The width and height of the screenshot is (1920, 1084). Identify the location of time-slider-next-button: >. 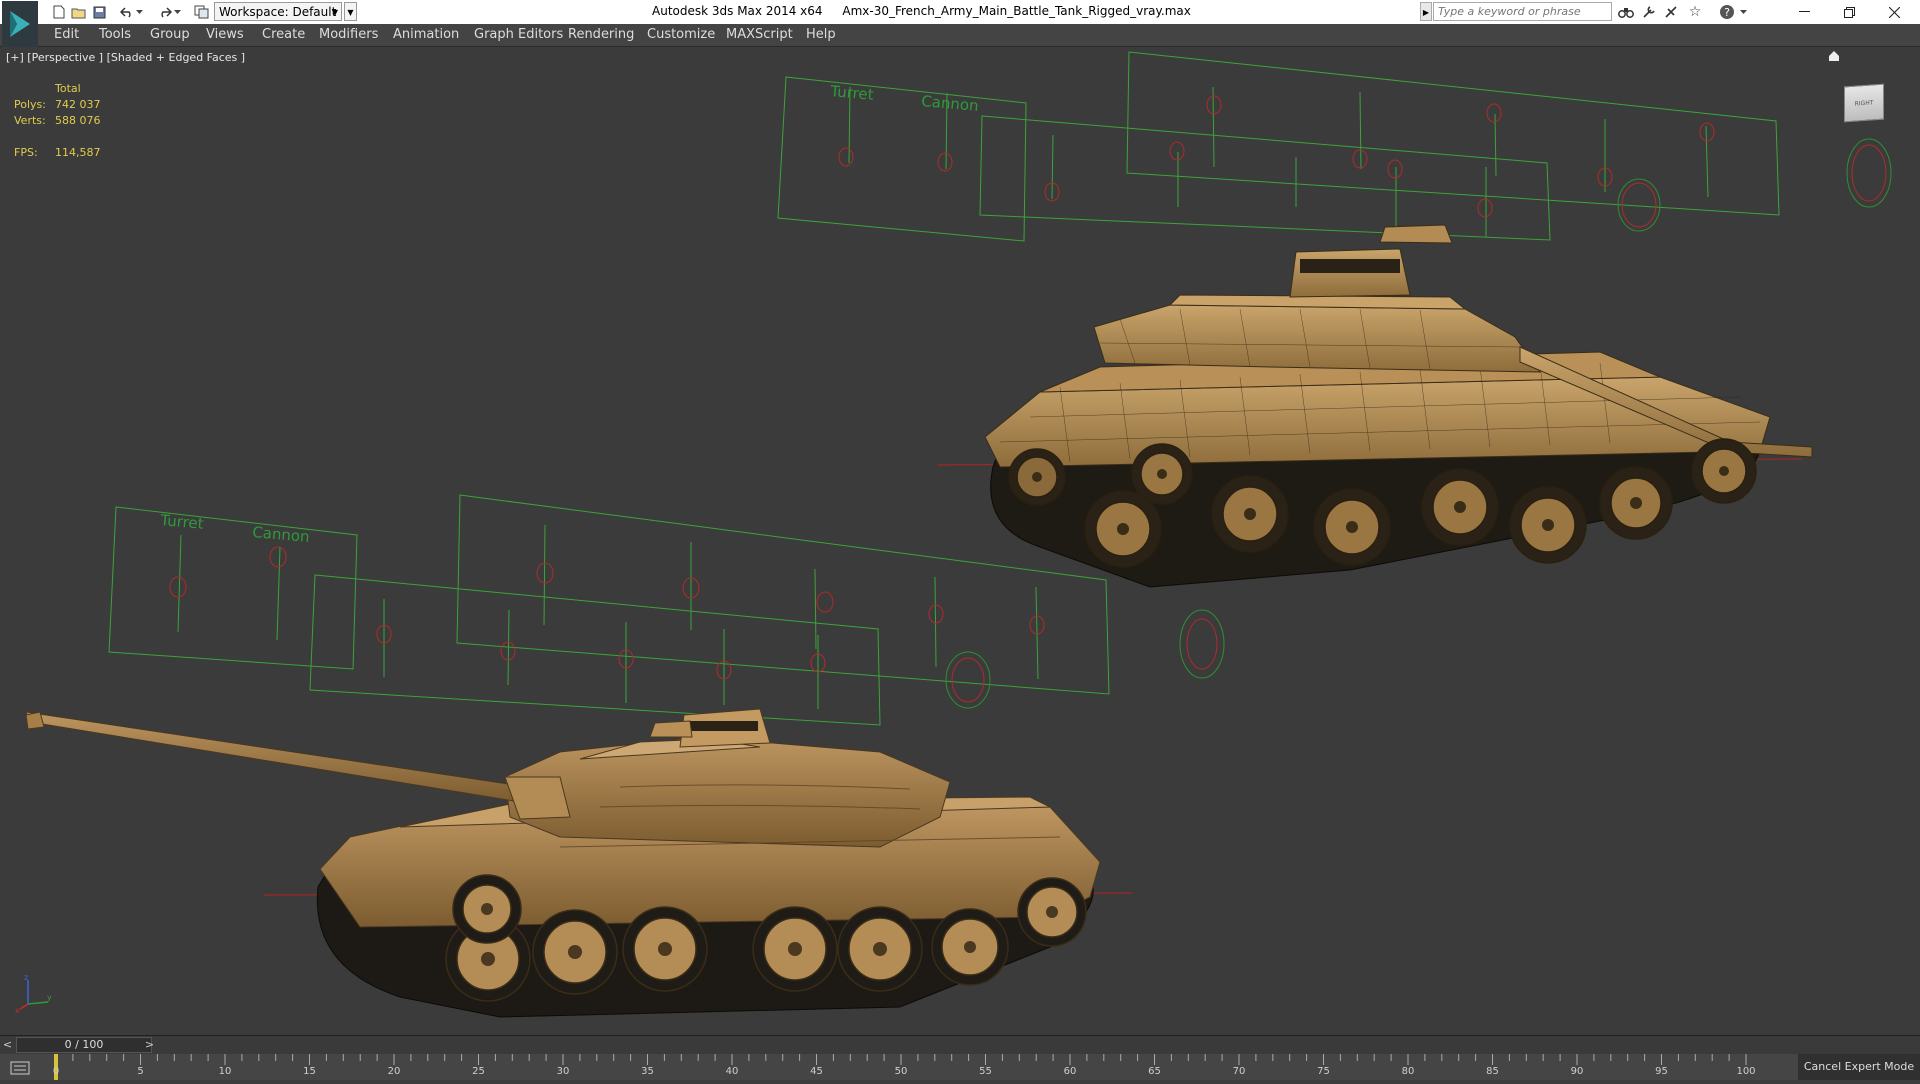
(149, 1045).